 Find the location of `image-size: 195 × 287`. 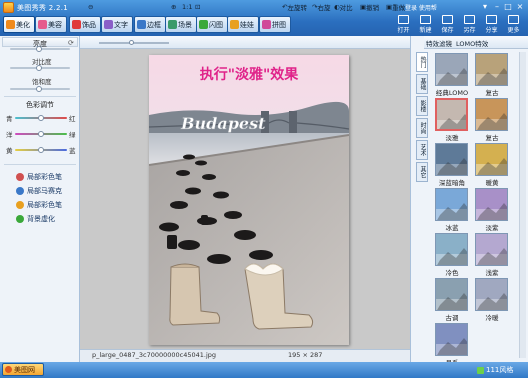

image-size: 195 × 287 is located at coordinates (305, 355).